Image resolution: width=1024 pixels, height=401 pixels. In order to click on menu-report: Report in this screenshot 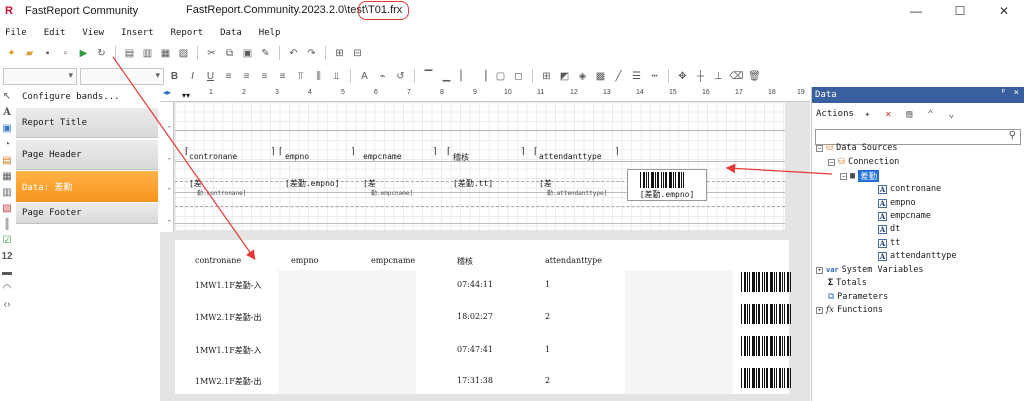, I will do `click(187, 33)`.